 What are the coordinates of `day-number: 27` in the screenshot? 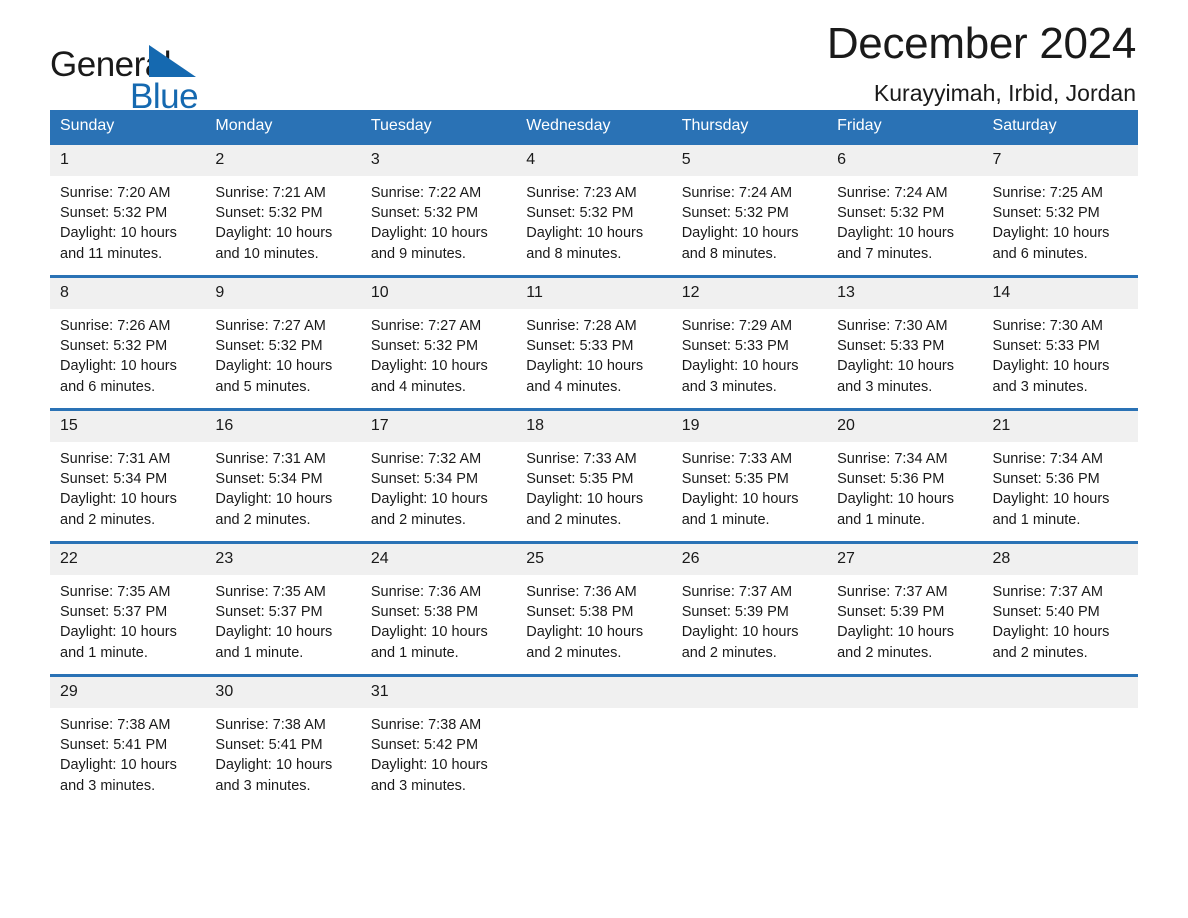 It's located at (905, 559).